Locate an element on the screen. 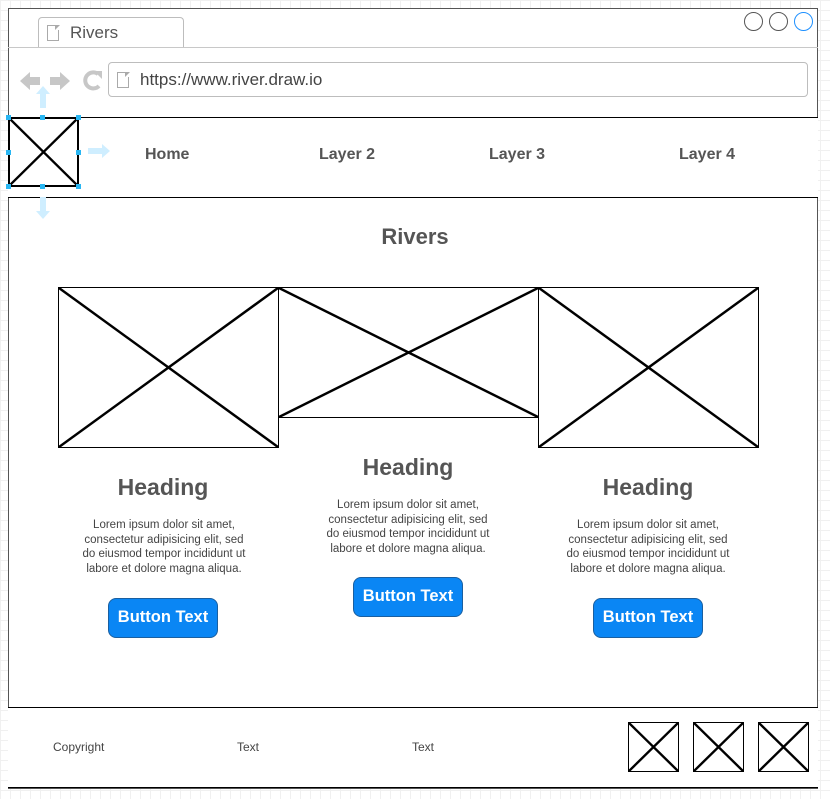 The height and width of the screenshot is (799, 830). tab-title: Rivers is located at coordinates (94, 32).